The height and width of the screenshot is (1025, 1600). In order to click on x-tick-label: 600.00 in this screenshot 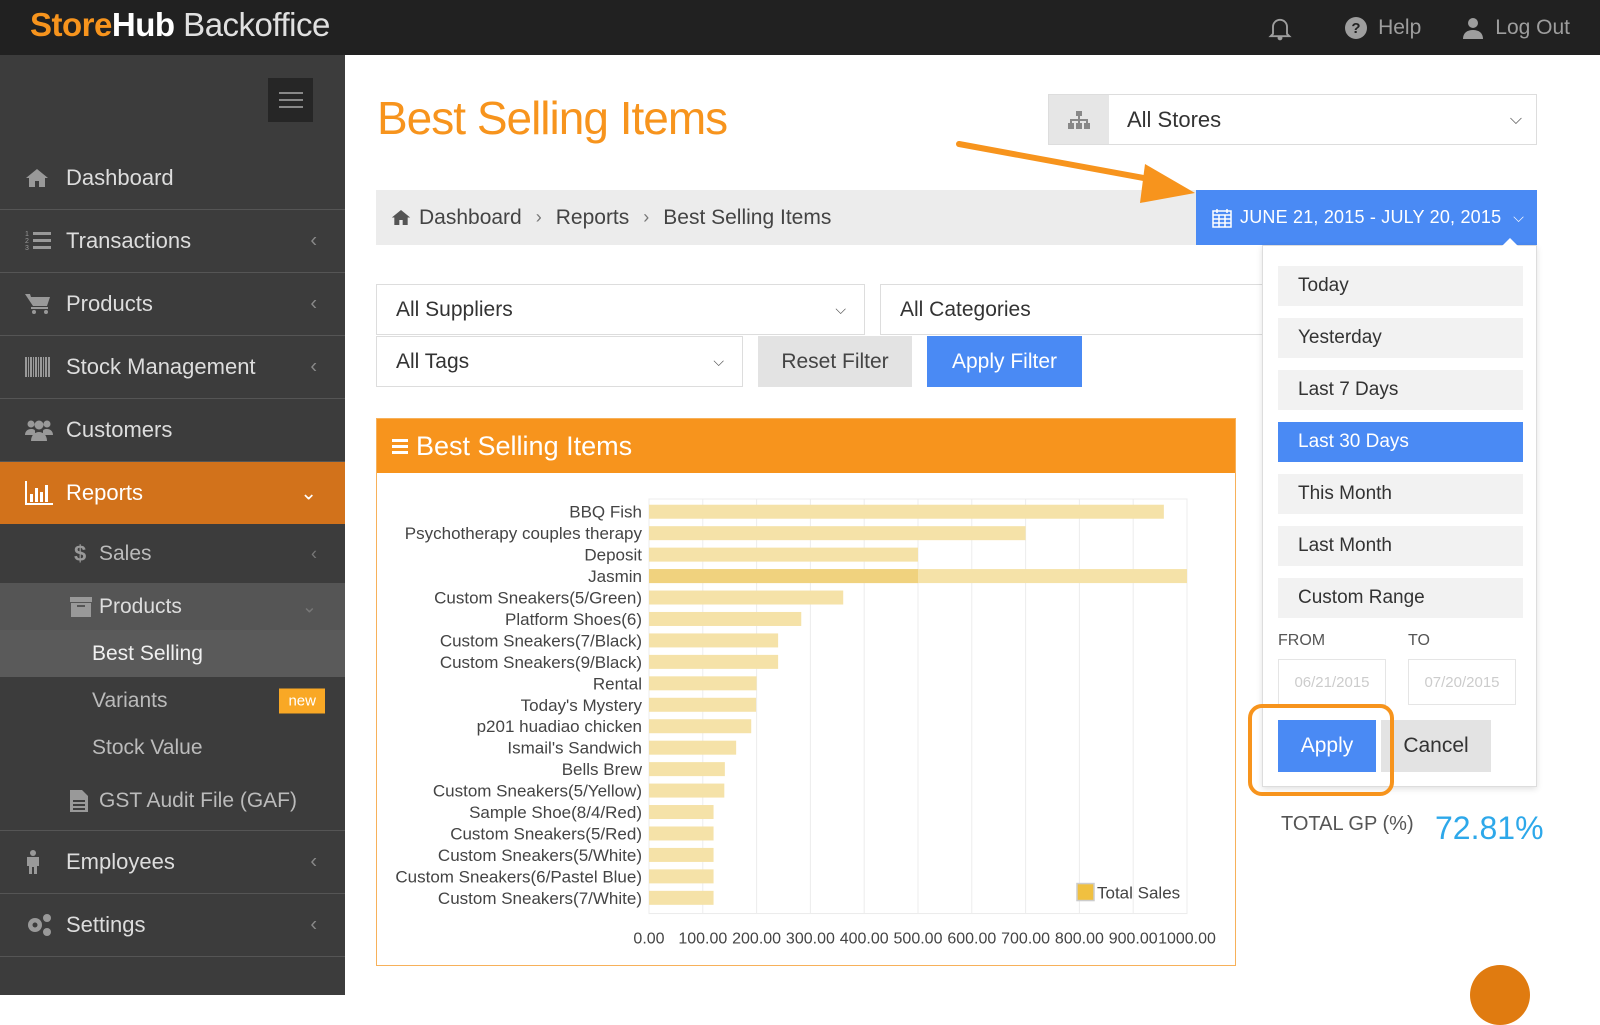, I will do `click(971, 939)`.